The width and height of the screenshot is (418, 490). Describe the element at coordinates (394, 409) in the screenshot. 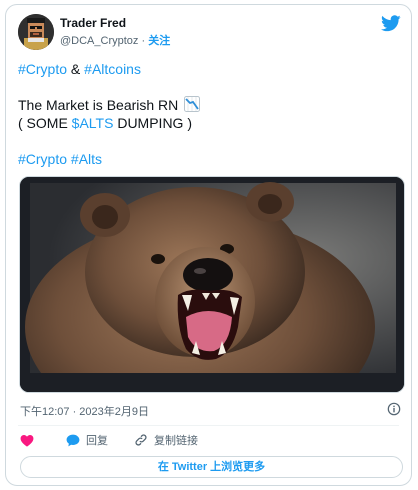

I see `info-icon` at that location.